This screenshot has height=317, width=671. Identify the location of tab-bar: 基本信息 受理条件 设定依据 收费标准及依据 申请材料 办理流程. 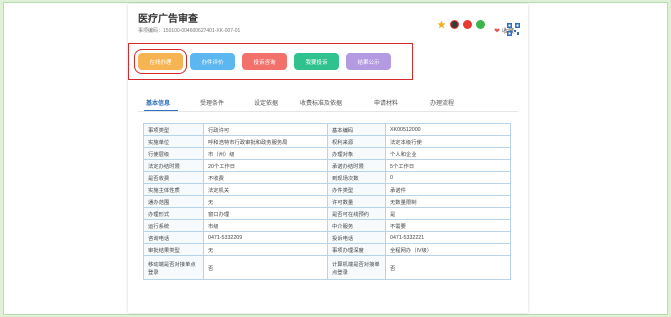
(300, 102).